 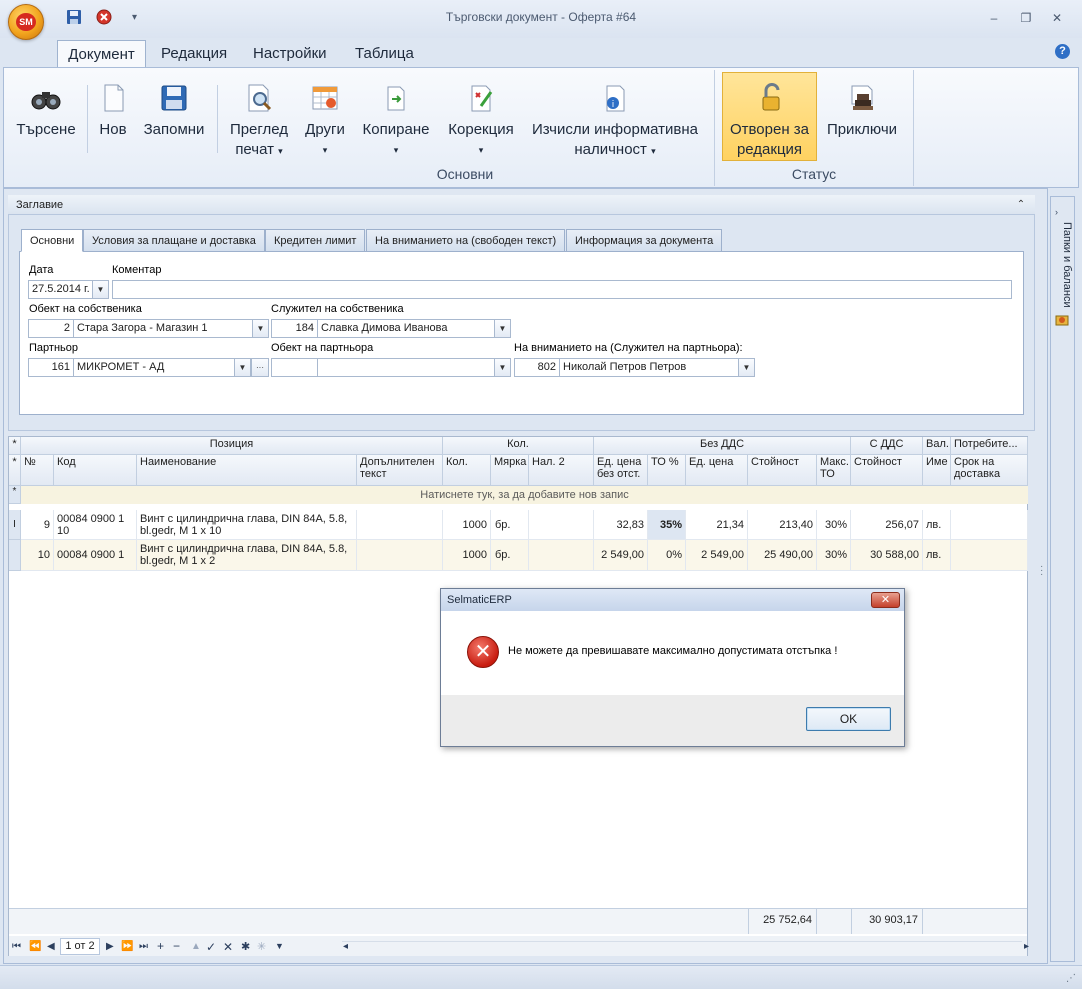 I want to click on nav-up-button: ▲, so click(x=196, y=946).